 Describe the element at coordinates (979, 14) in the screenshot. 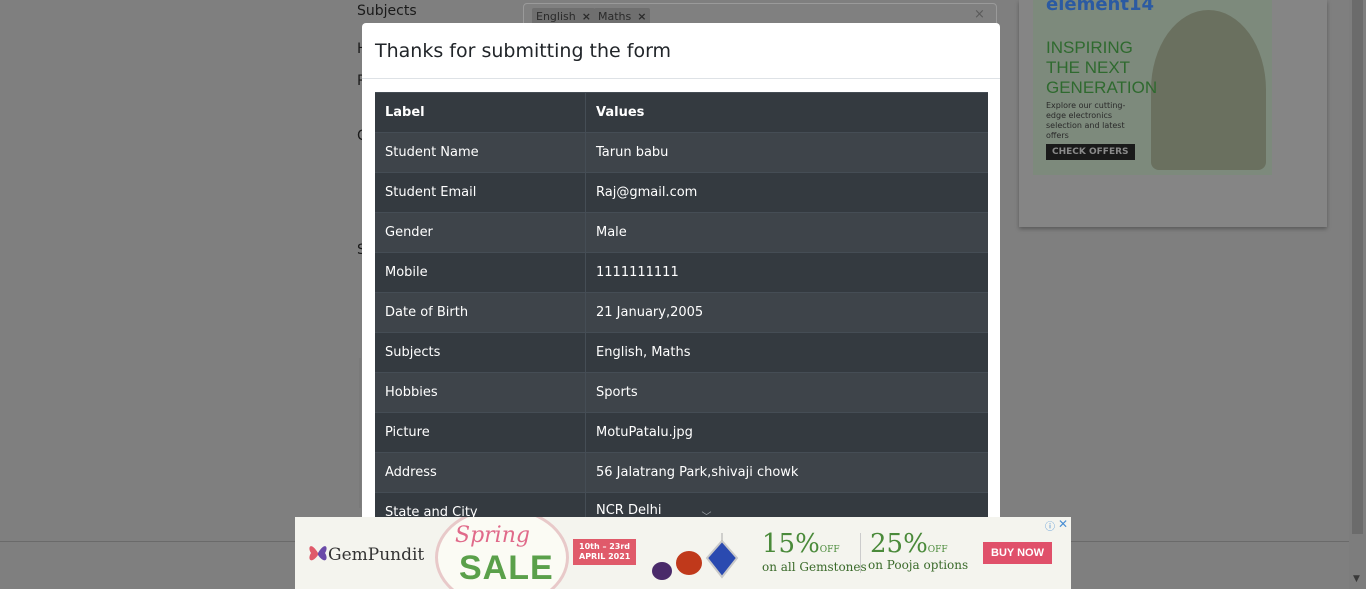

I see `clear-icon: ×` at that location.